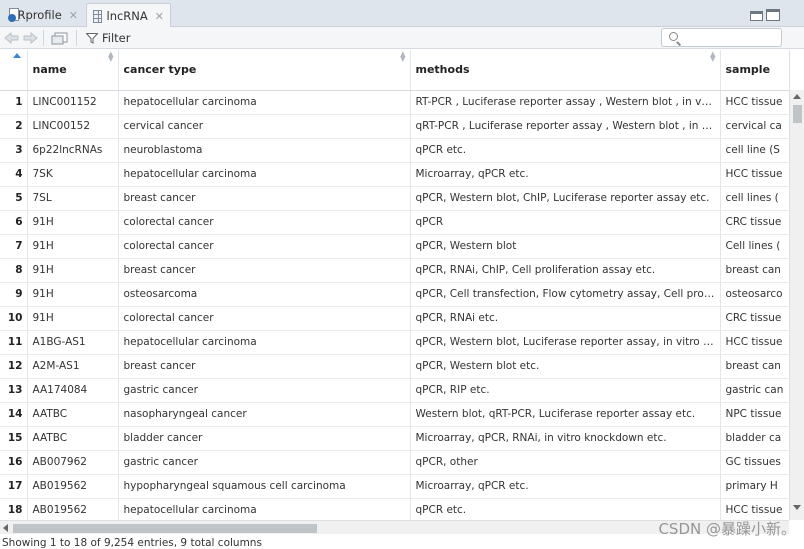  I want to click on name-cell: A2M-AS1, so click(73, 366).